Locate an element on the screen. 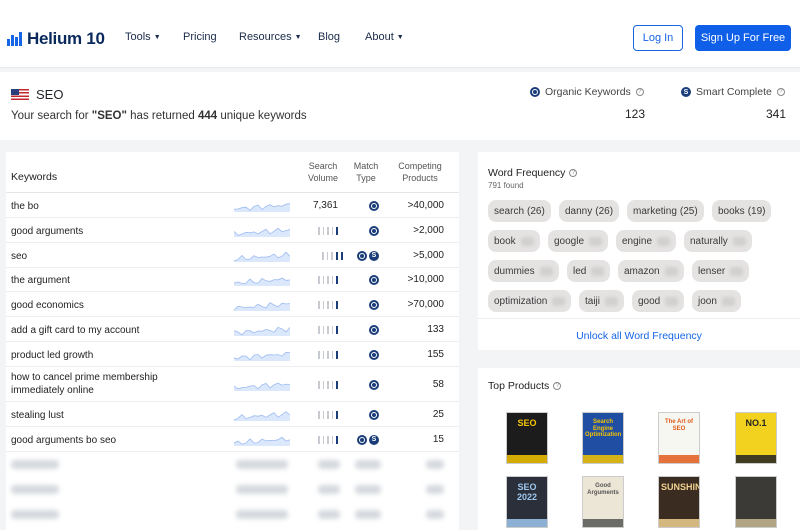  table-row: product led growth 155 is located at coordinates (232, 354).